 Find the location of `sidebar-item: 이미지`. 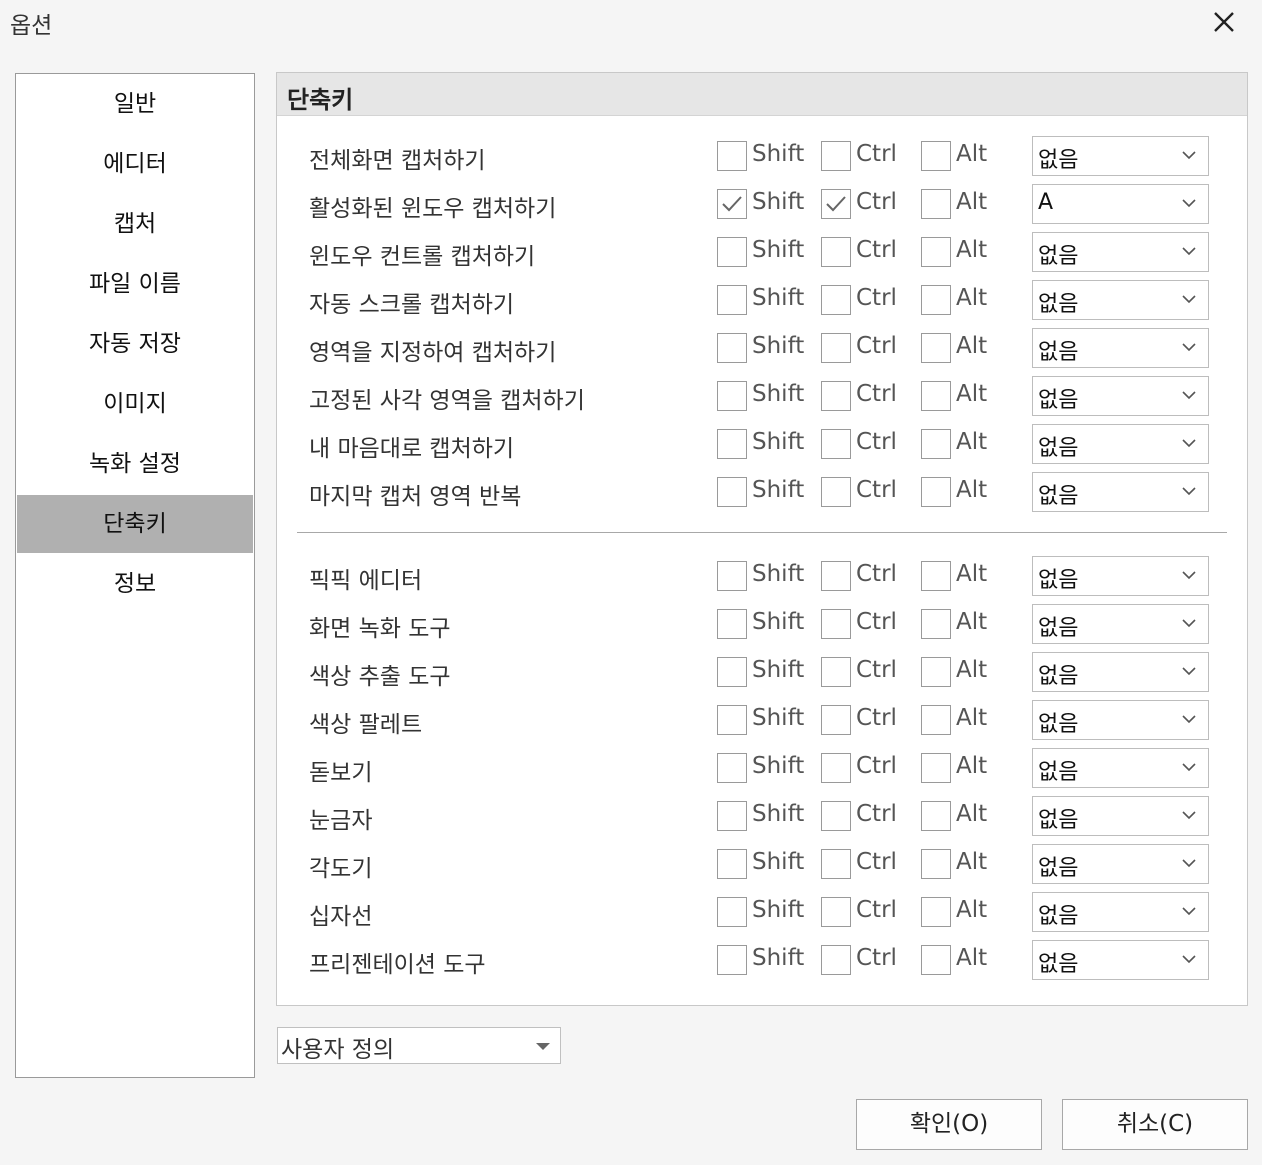

sidebar-item: 이미지 is located at coordinates (135, 404).